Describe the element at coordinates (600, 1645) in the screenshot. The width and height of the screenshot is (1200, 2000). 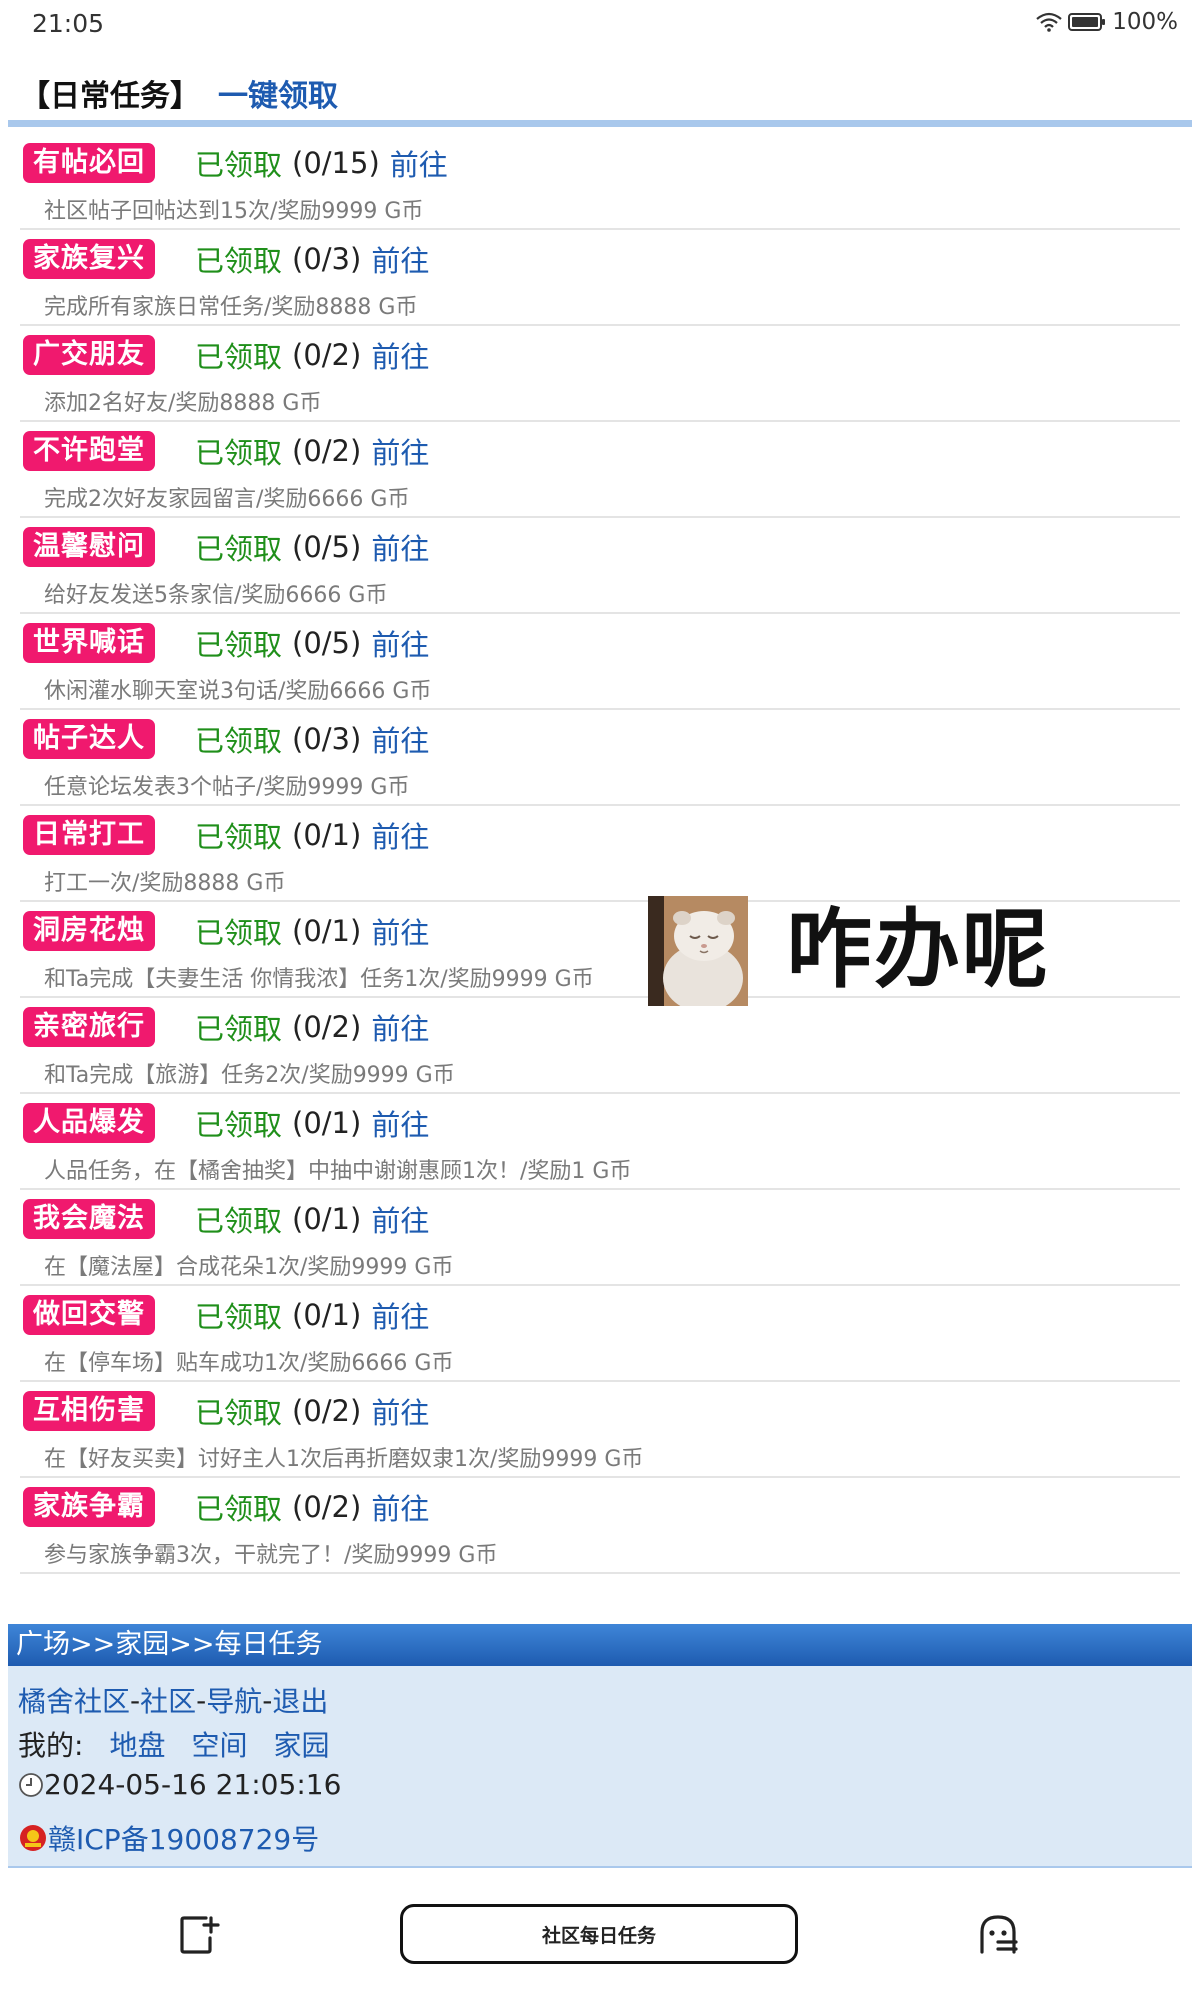
I see `breadcrumb: 广场>>家园>>每日任务` at that location.